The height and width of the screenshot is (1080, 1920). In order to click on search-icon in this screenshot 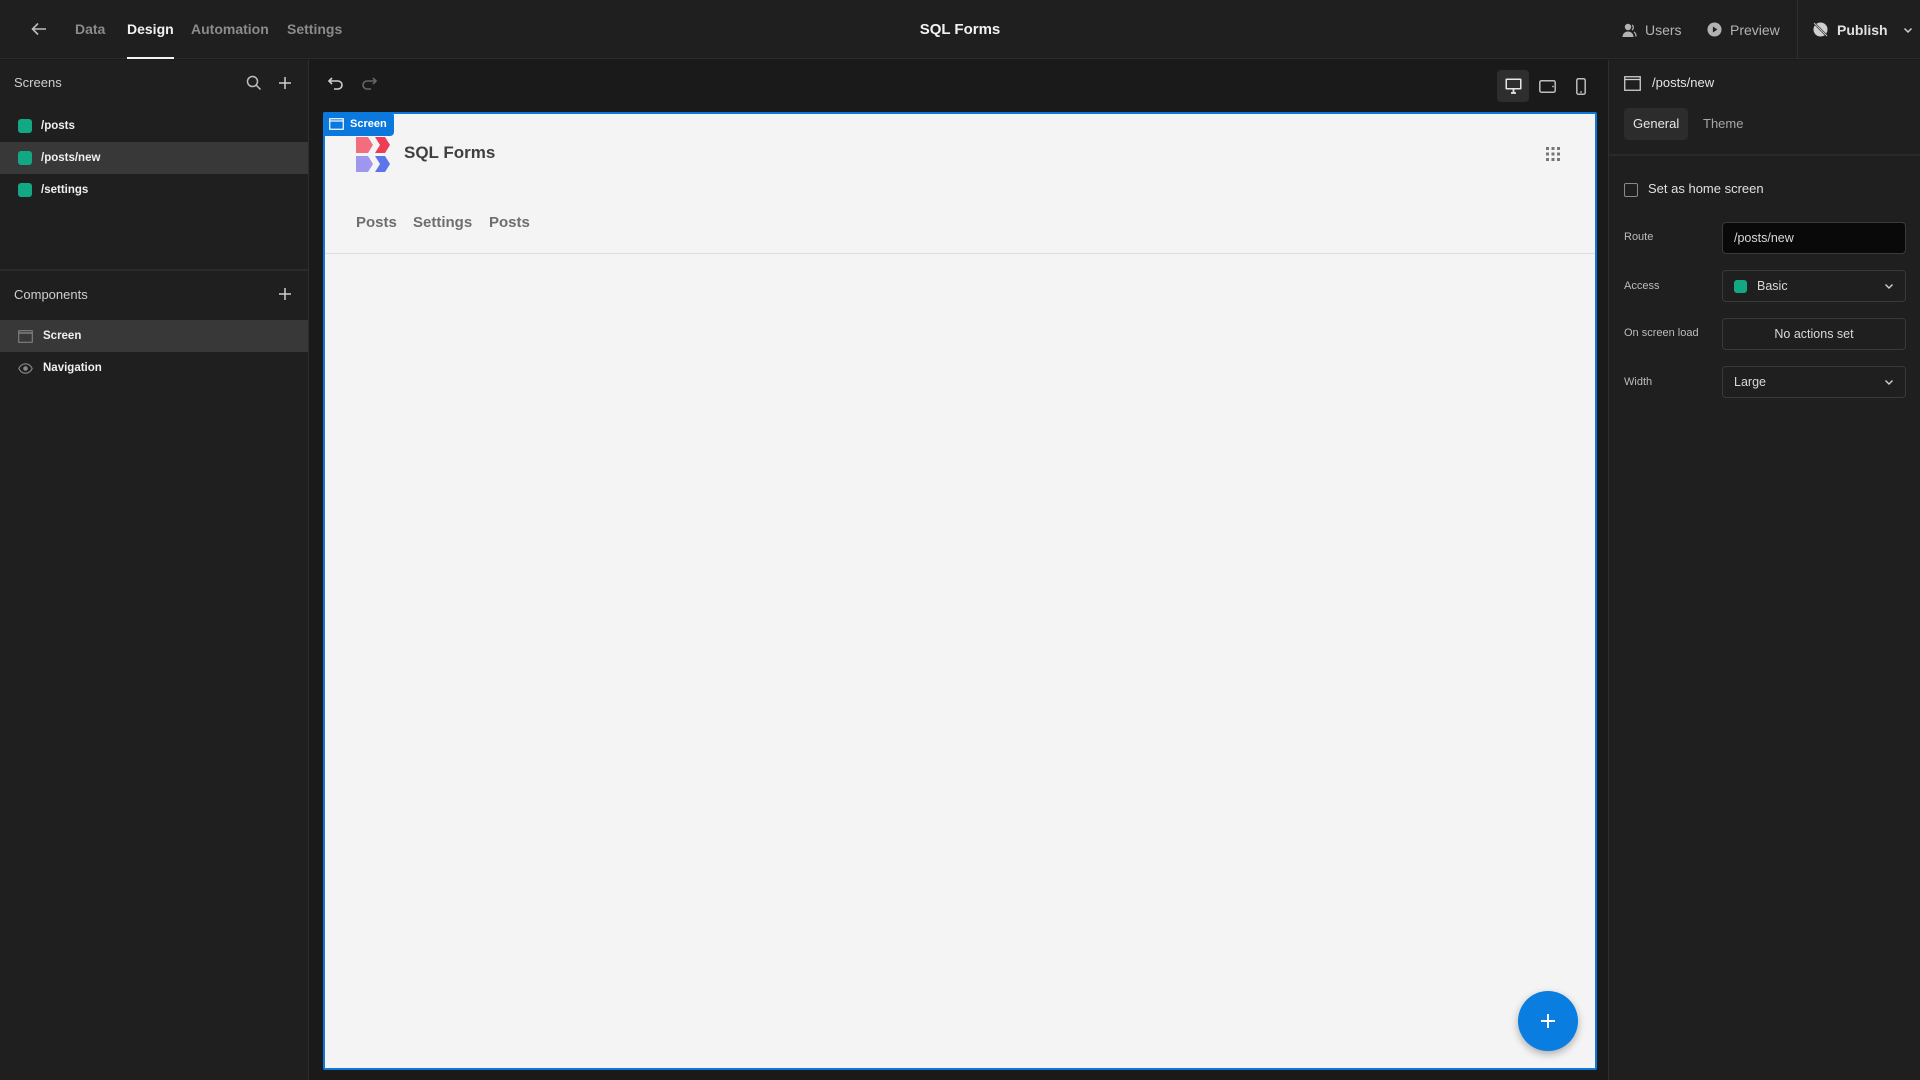, I will do `click(254, 83)`.